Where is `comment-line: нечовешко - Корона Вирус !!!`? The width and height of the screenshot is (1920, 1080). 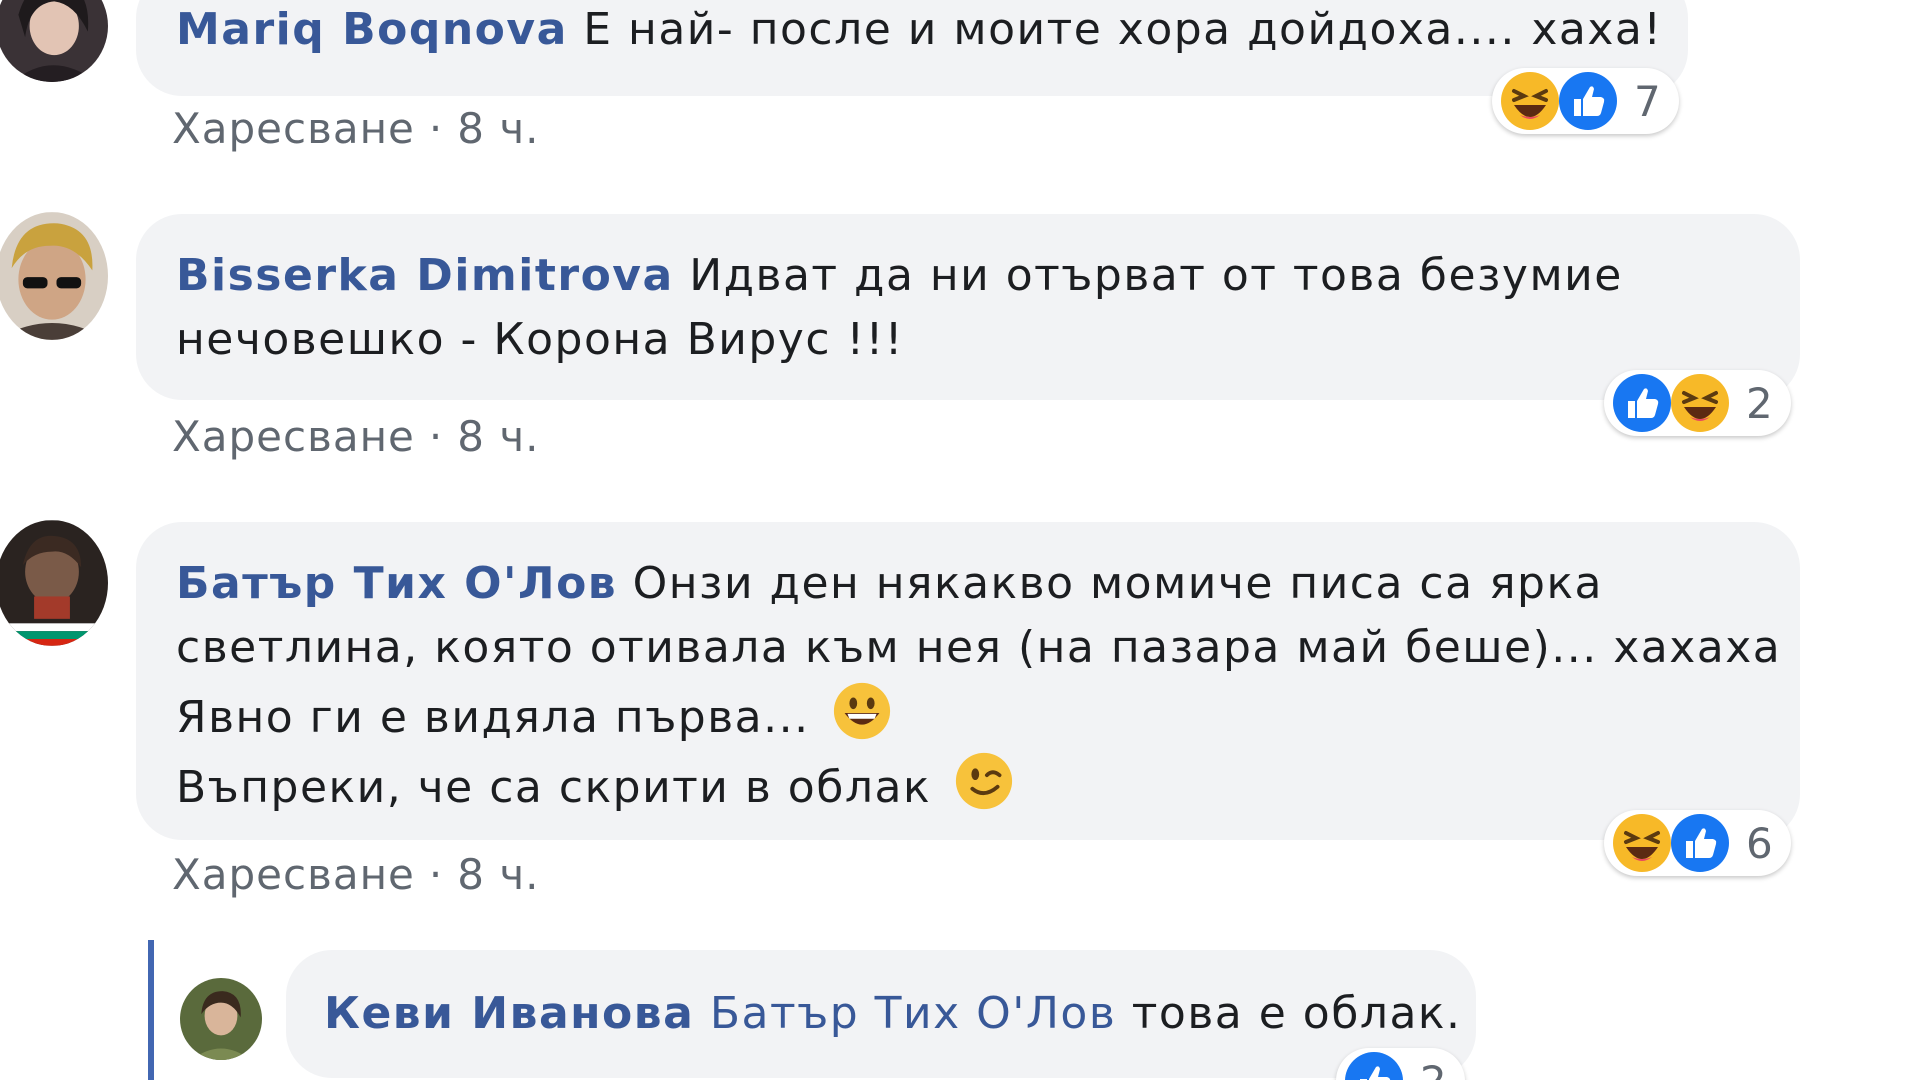 comment-line: нечовешко - Корона Вирус !!! is located at coordinates (540, 339).